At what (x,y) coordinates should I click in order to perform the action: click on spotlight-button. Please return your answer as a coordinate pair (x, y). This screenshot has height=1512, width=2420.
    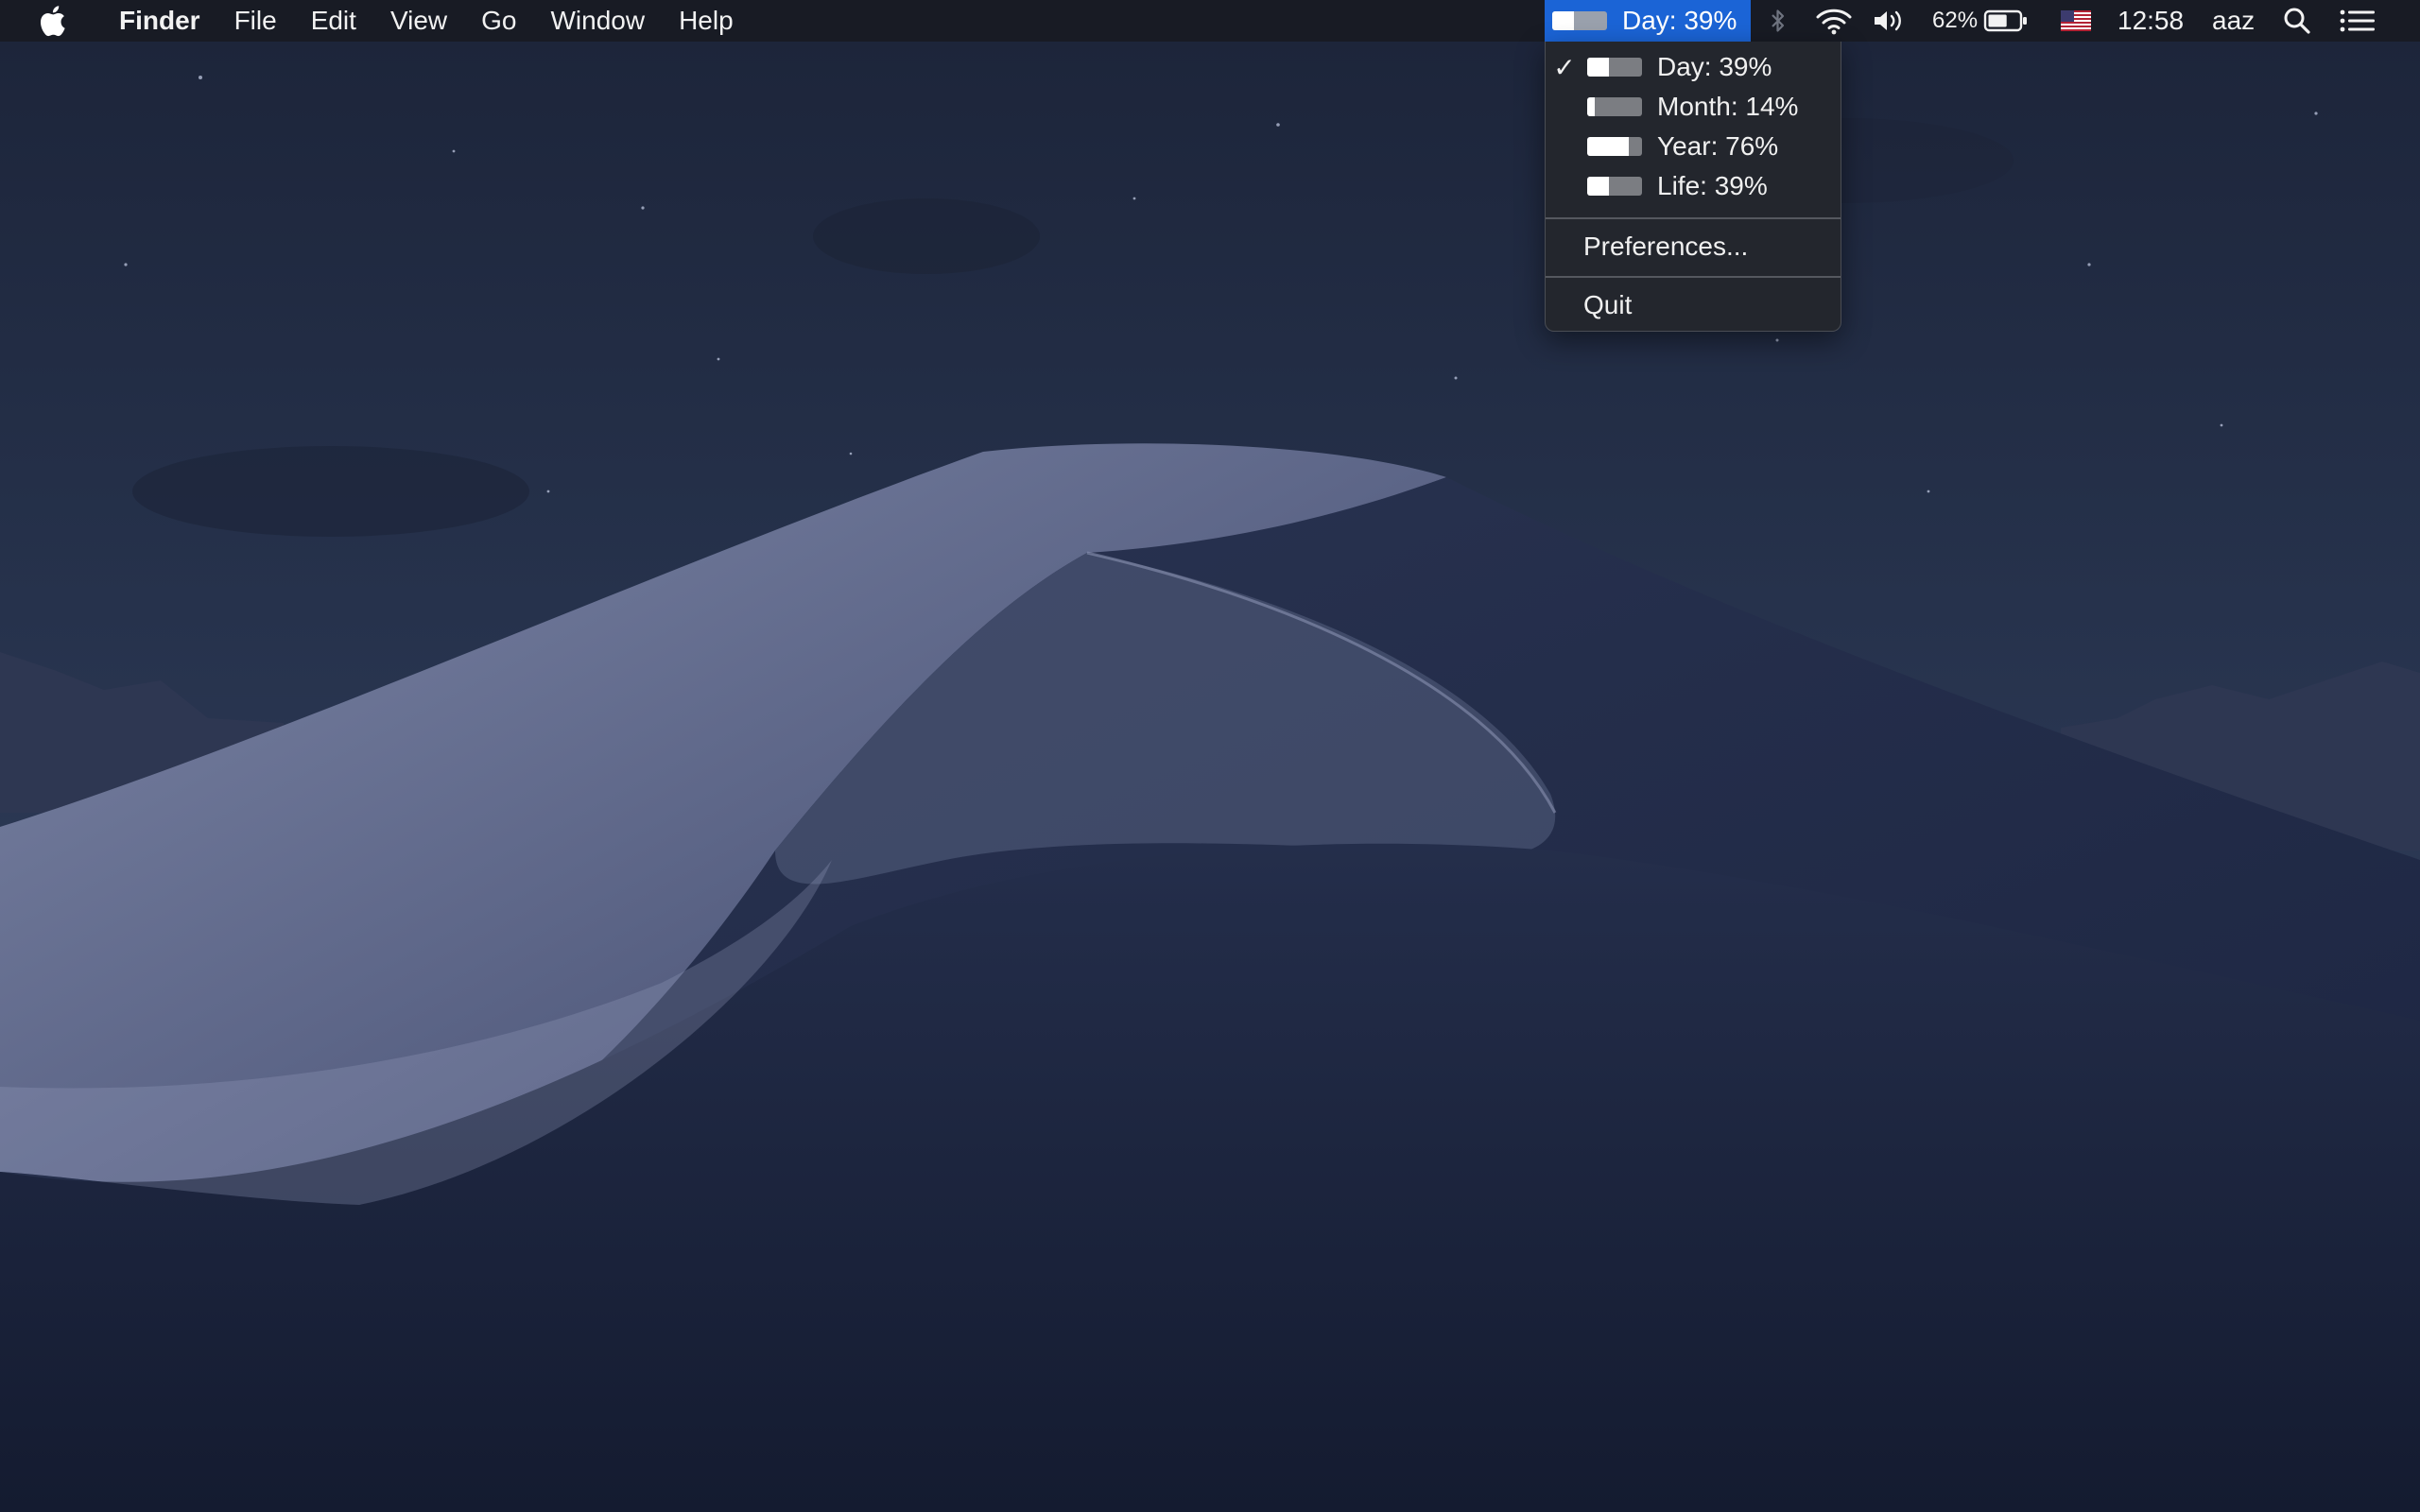
    Looking at the image, I should click on (2297, 21).